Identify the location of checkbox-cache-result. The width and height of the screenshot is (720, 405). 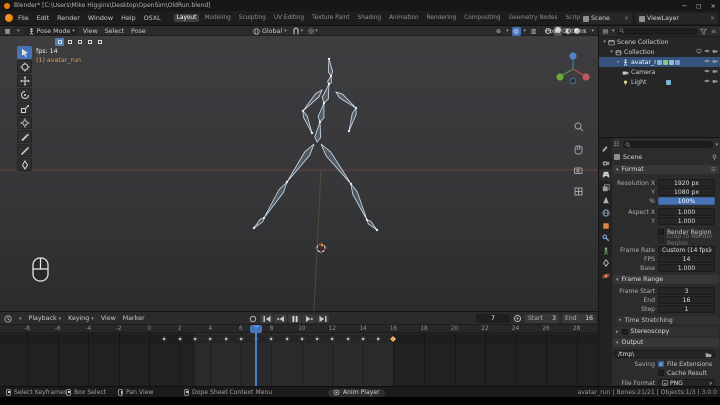
(661, 373).